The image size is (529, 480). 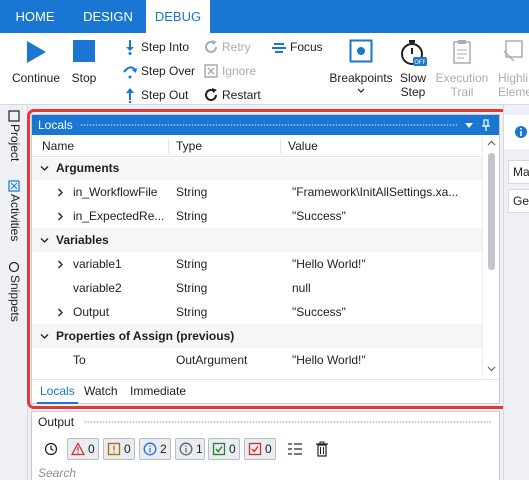 What do you see at coordinates (14, 301) in the screenshot?
I see `side-tab-snippets: Snippets` at bounding box center [14, 301].